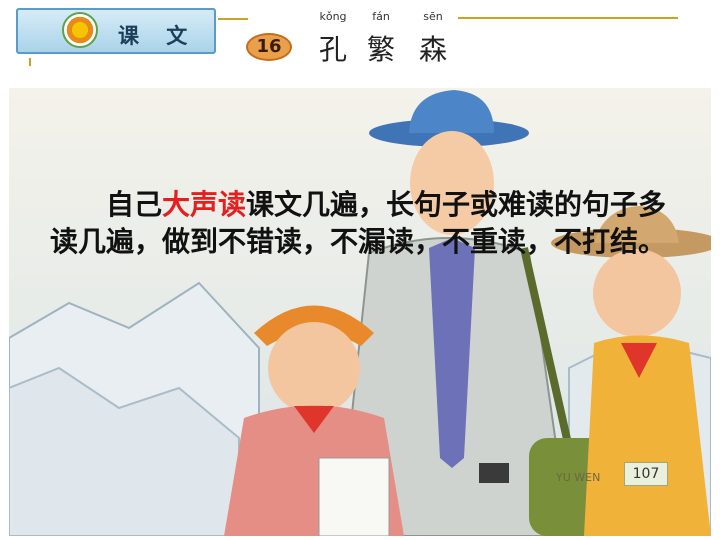 This screenshot has width=720, height=540. I want to click on title-char-2: 繁, so click(380, 49).